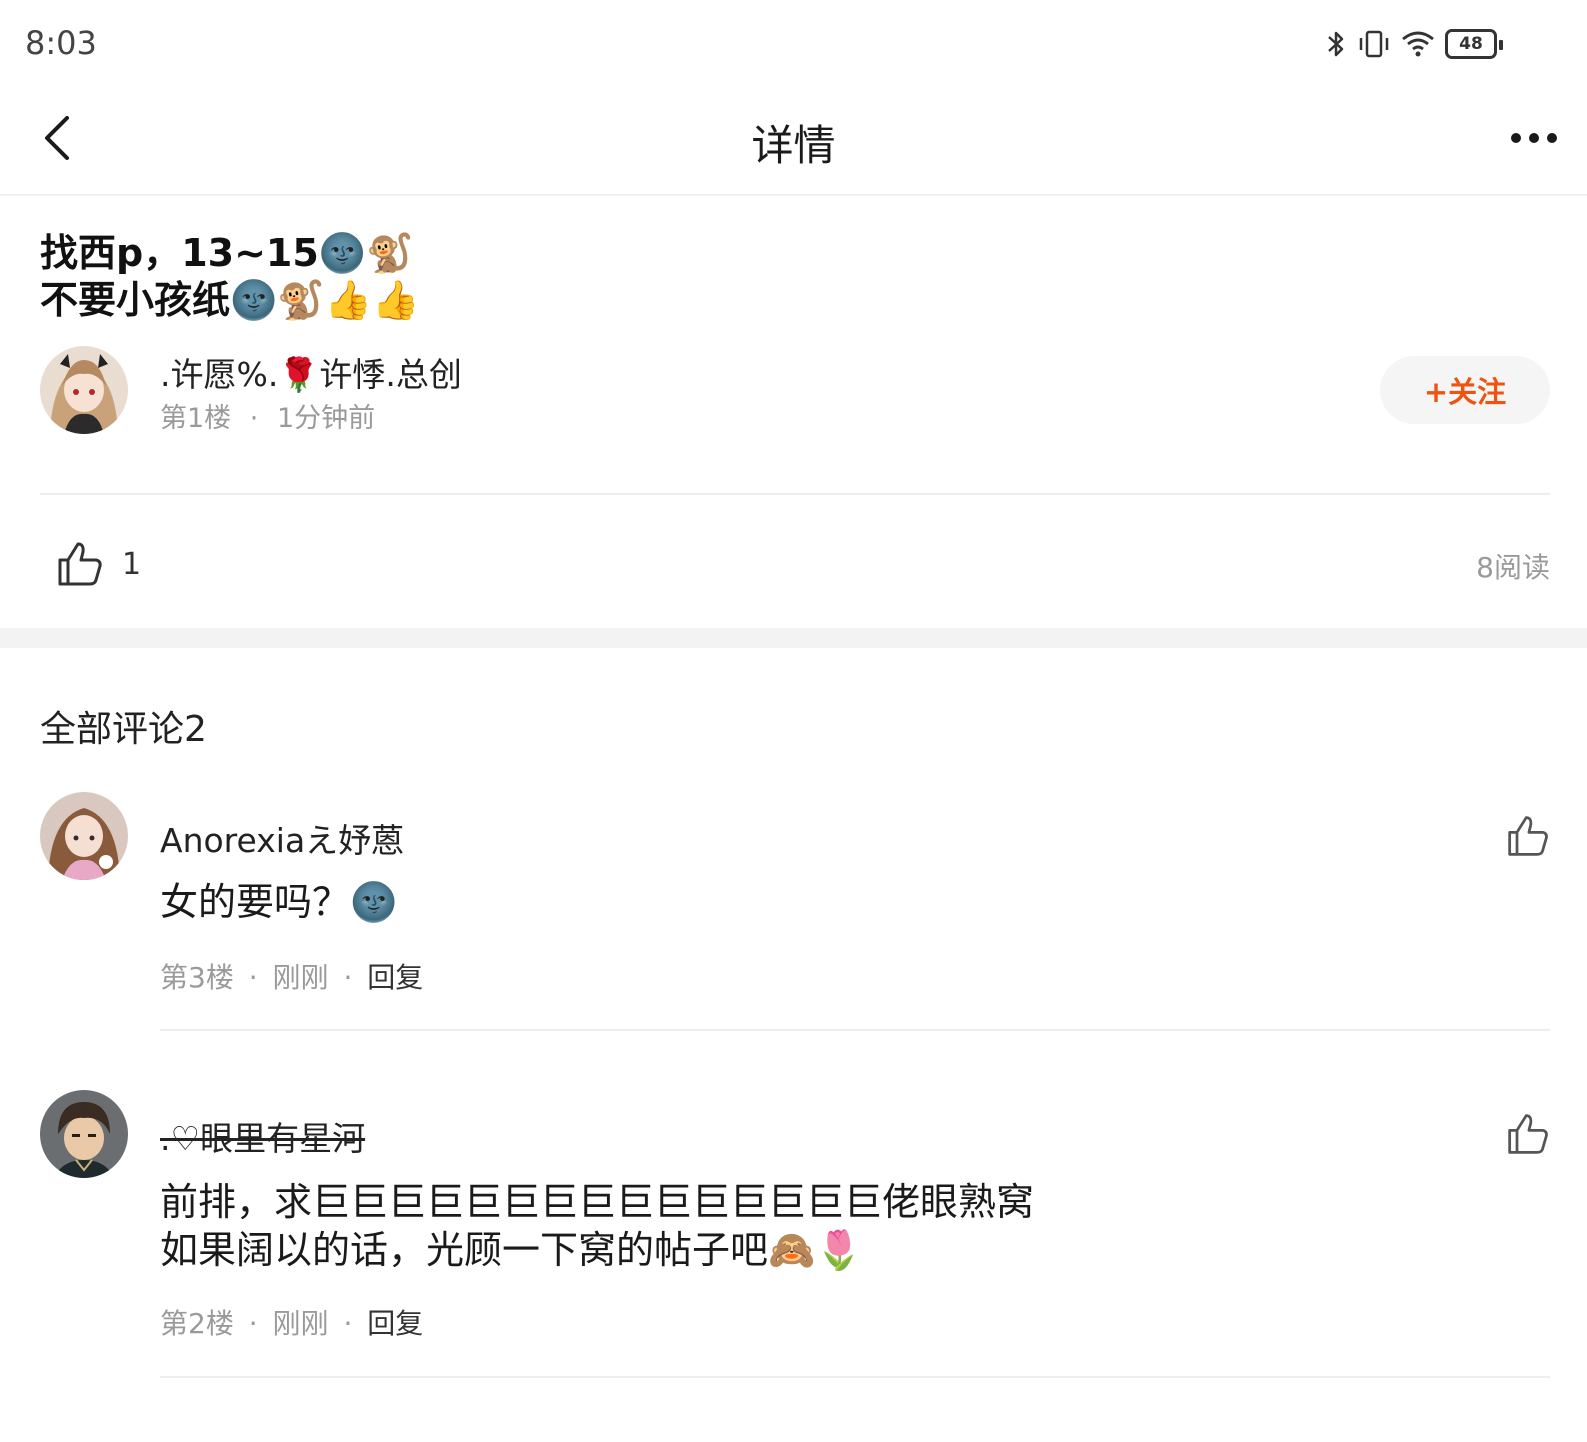 This screenshot has height=1442, width=1587. Describe the element at coordinates (793, 145) in the screenshot. I see `page-title: 详情` at that location.